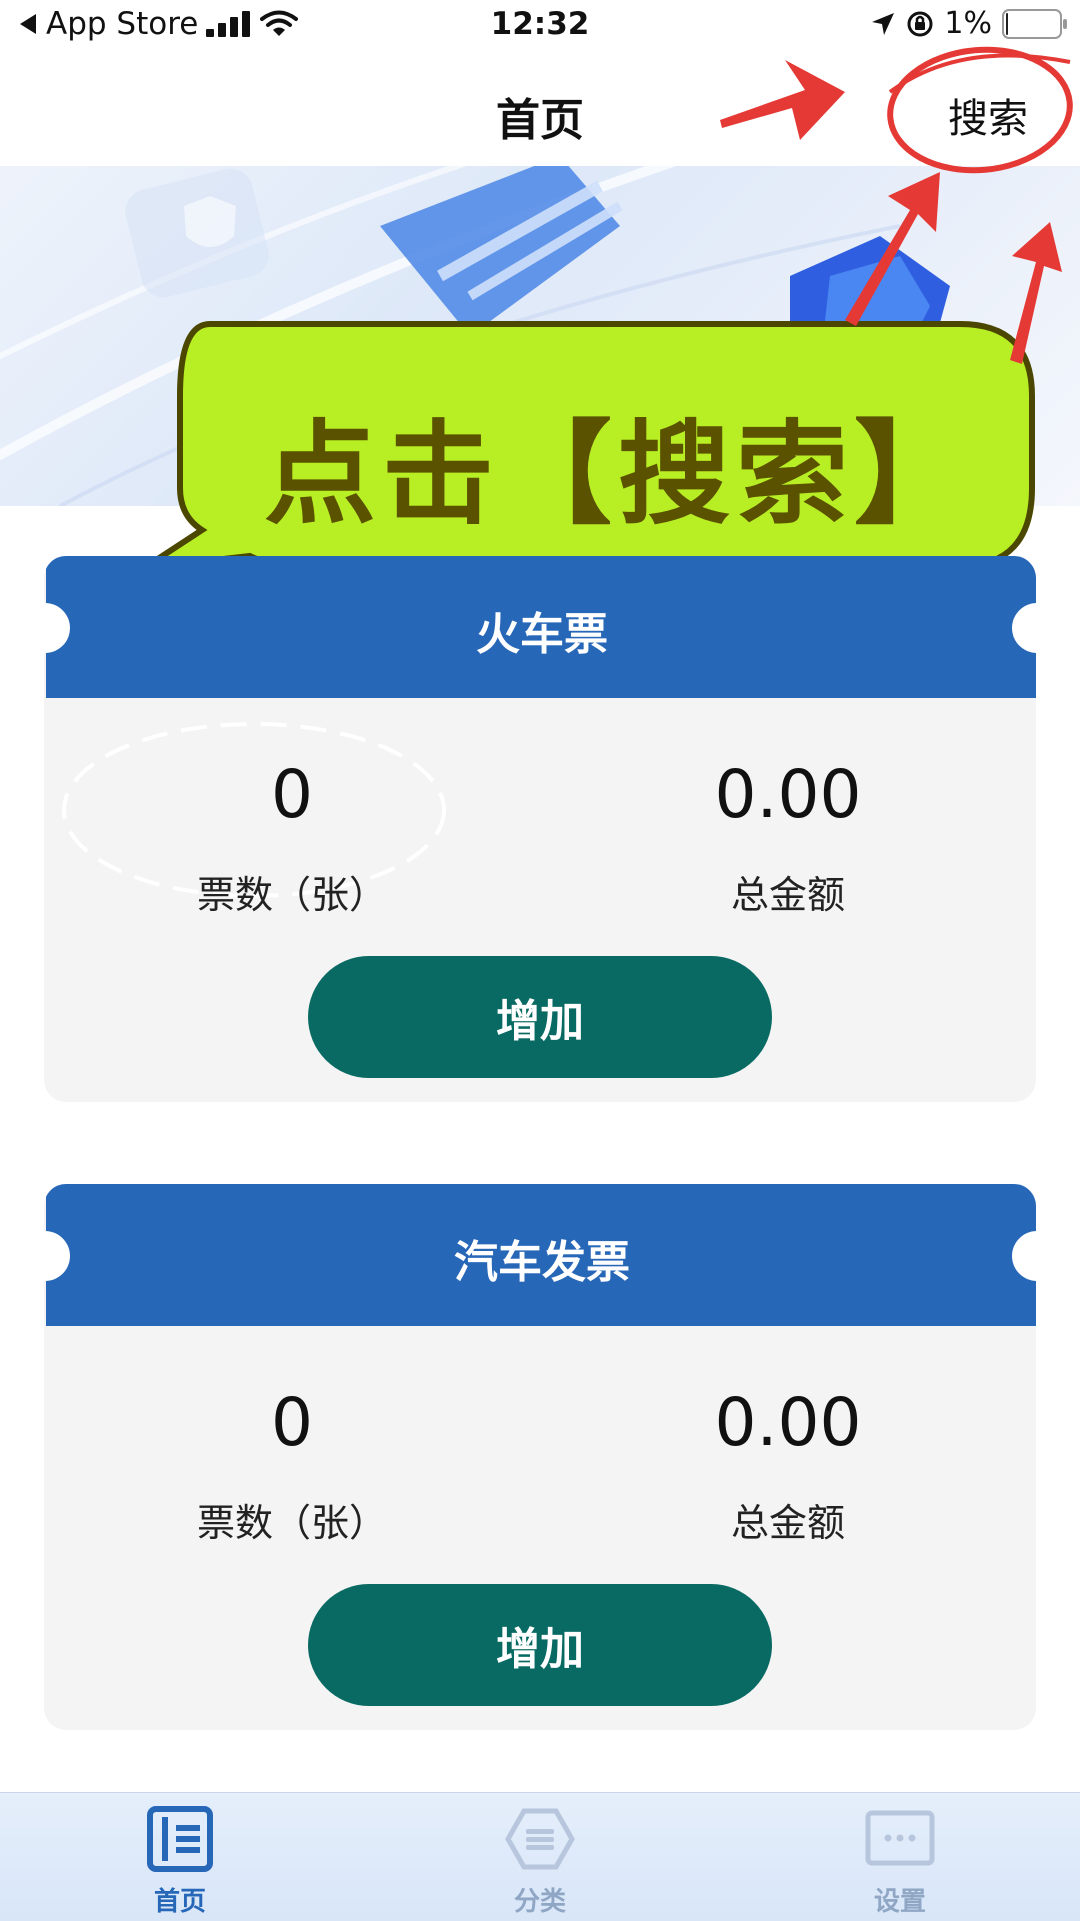 Image resolution: width=1080 pixels, height=1921 pixels. Describe the element at coordinates (501, 251) in the screenshot. I see `folder-icon` at that location.